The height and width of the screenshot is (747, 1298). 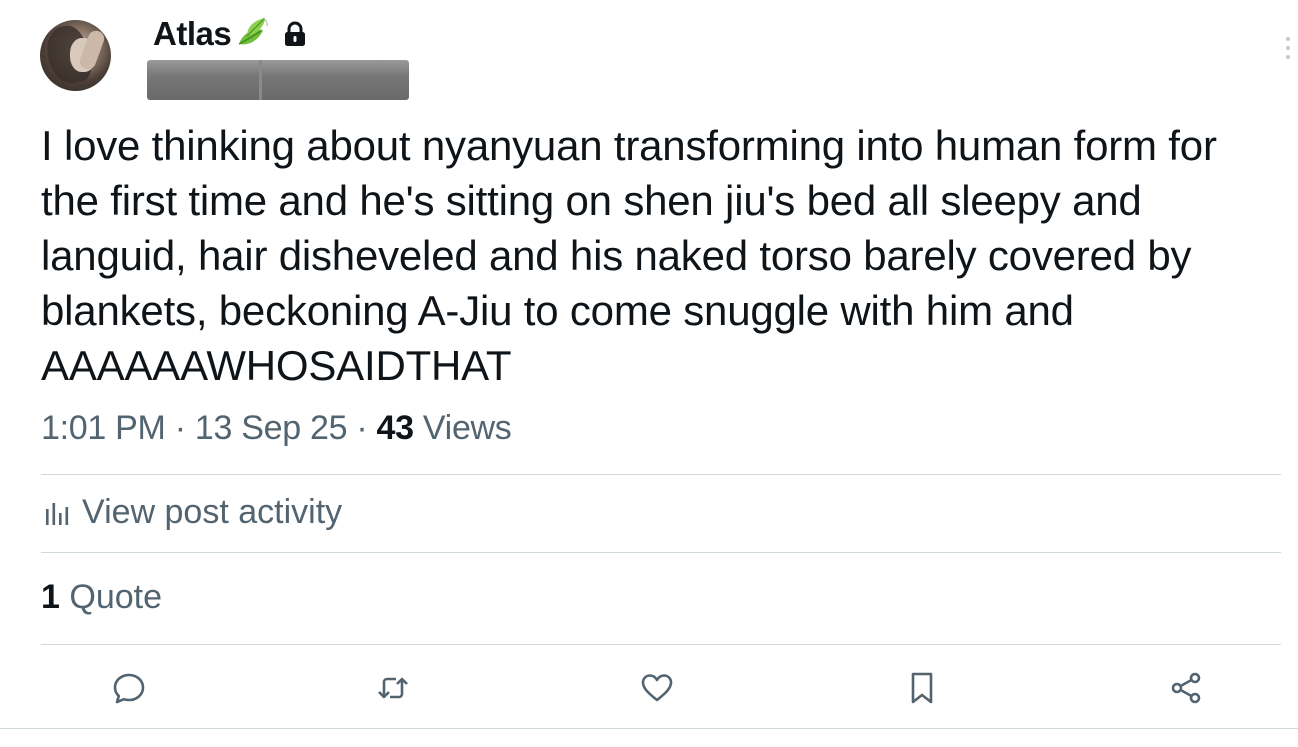 I want to click on retweet-button, so click(x=393, y=688).